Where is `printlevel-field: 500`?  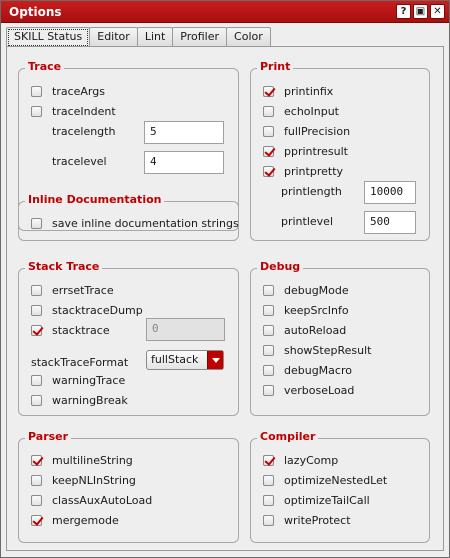
printlevel-field: 500 is located at coordinates (390, 222).